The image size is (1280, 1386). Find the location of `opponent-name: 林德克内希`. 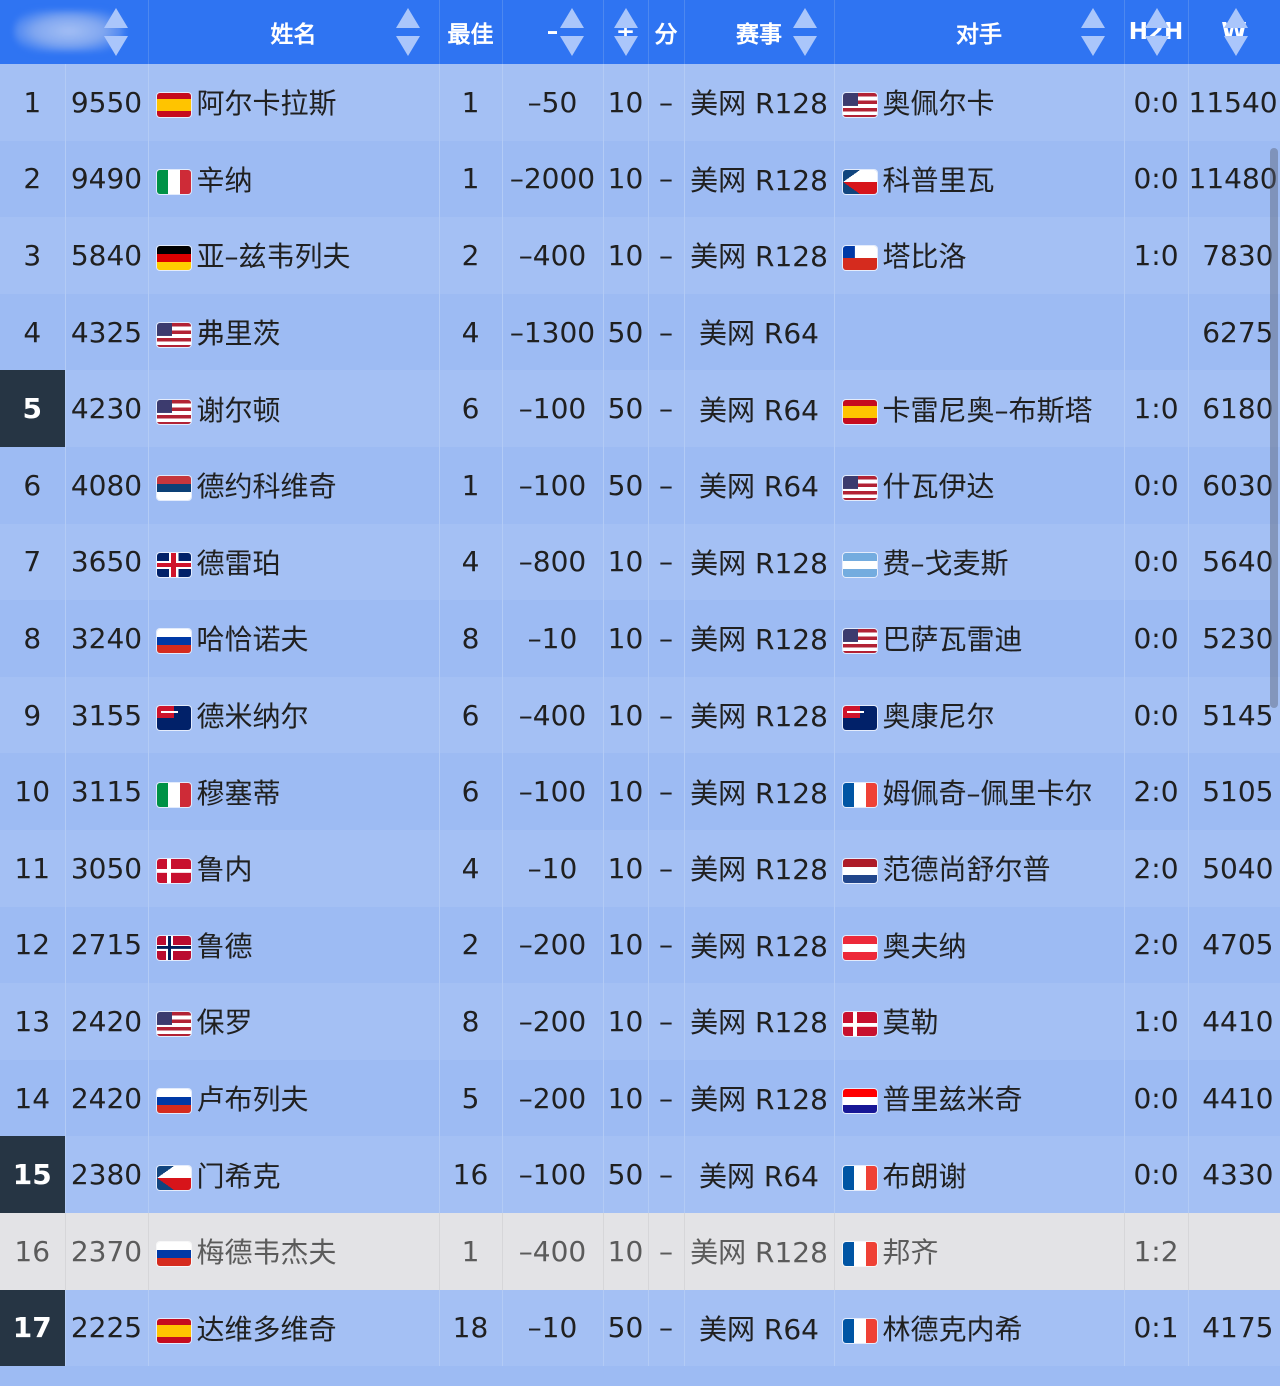

opponent-name: 林德克内希 is located at coordinates (953, 1329).